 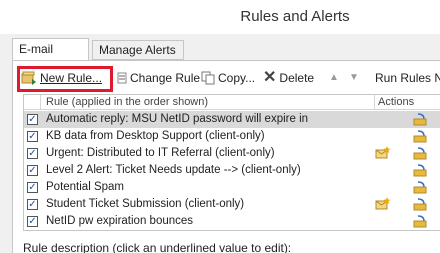 I want to click on run-rules-button: Run Rules No, so click(x=407, y=78).